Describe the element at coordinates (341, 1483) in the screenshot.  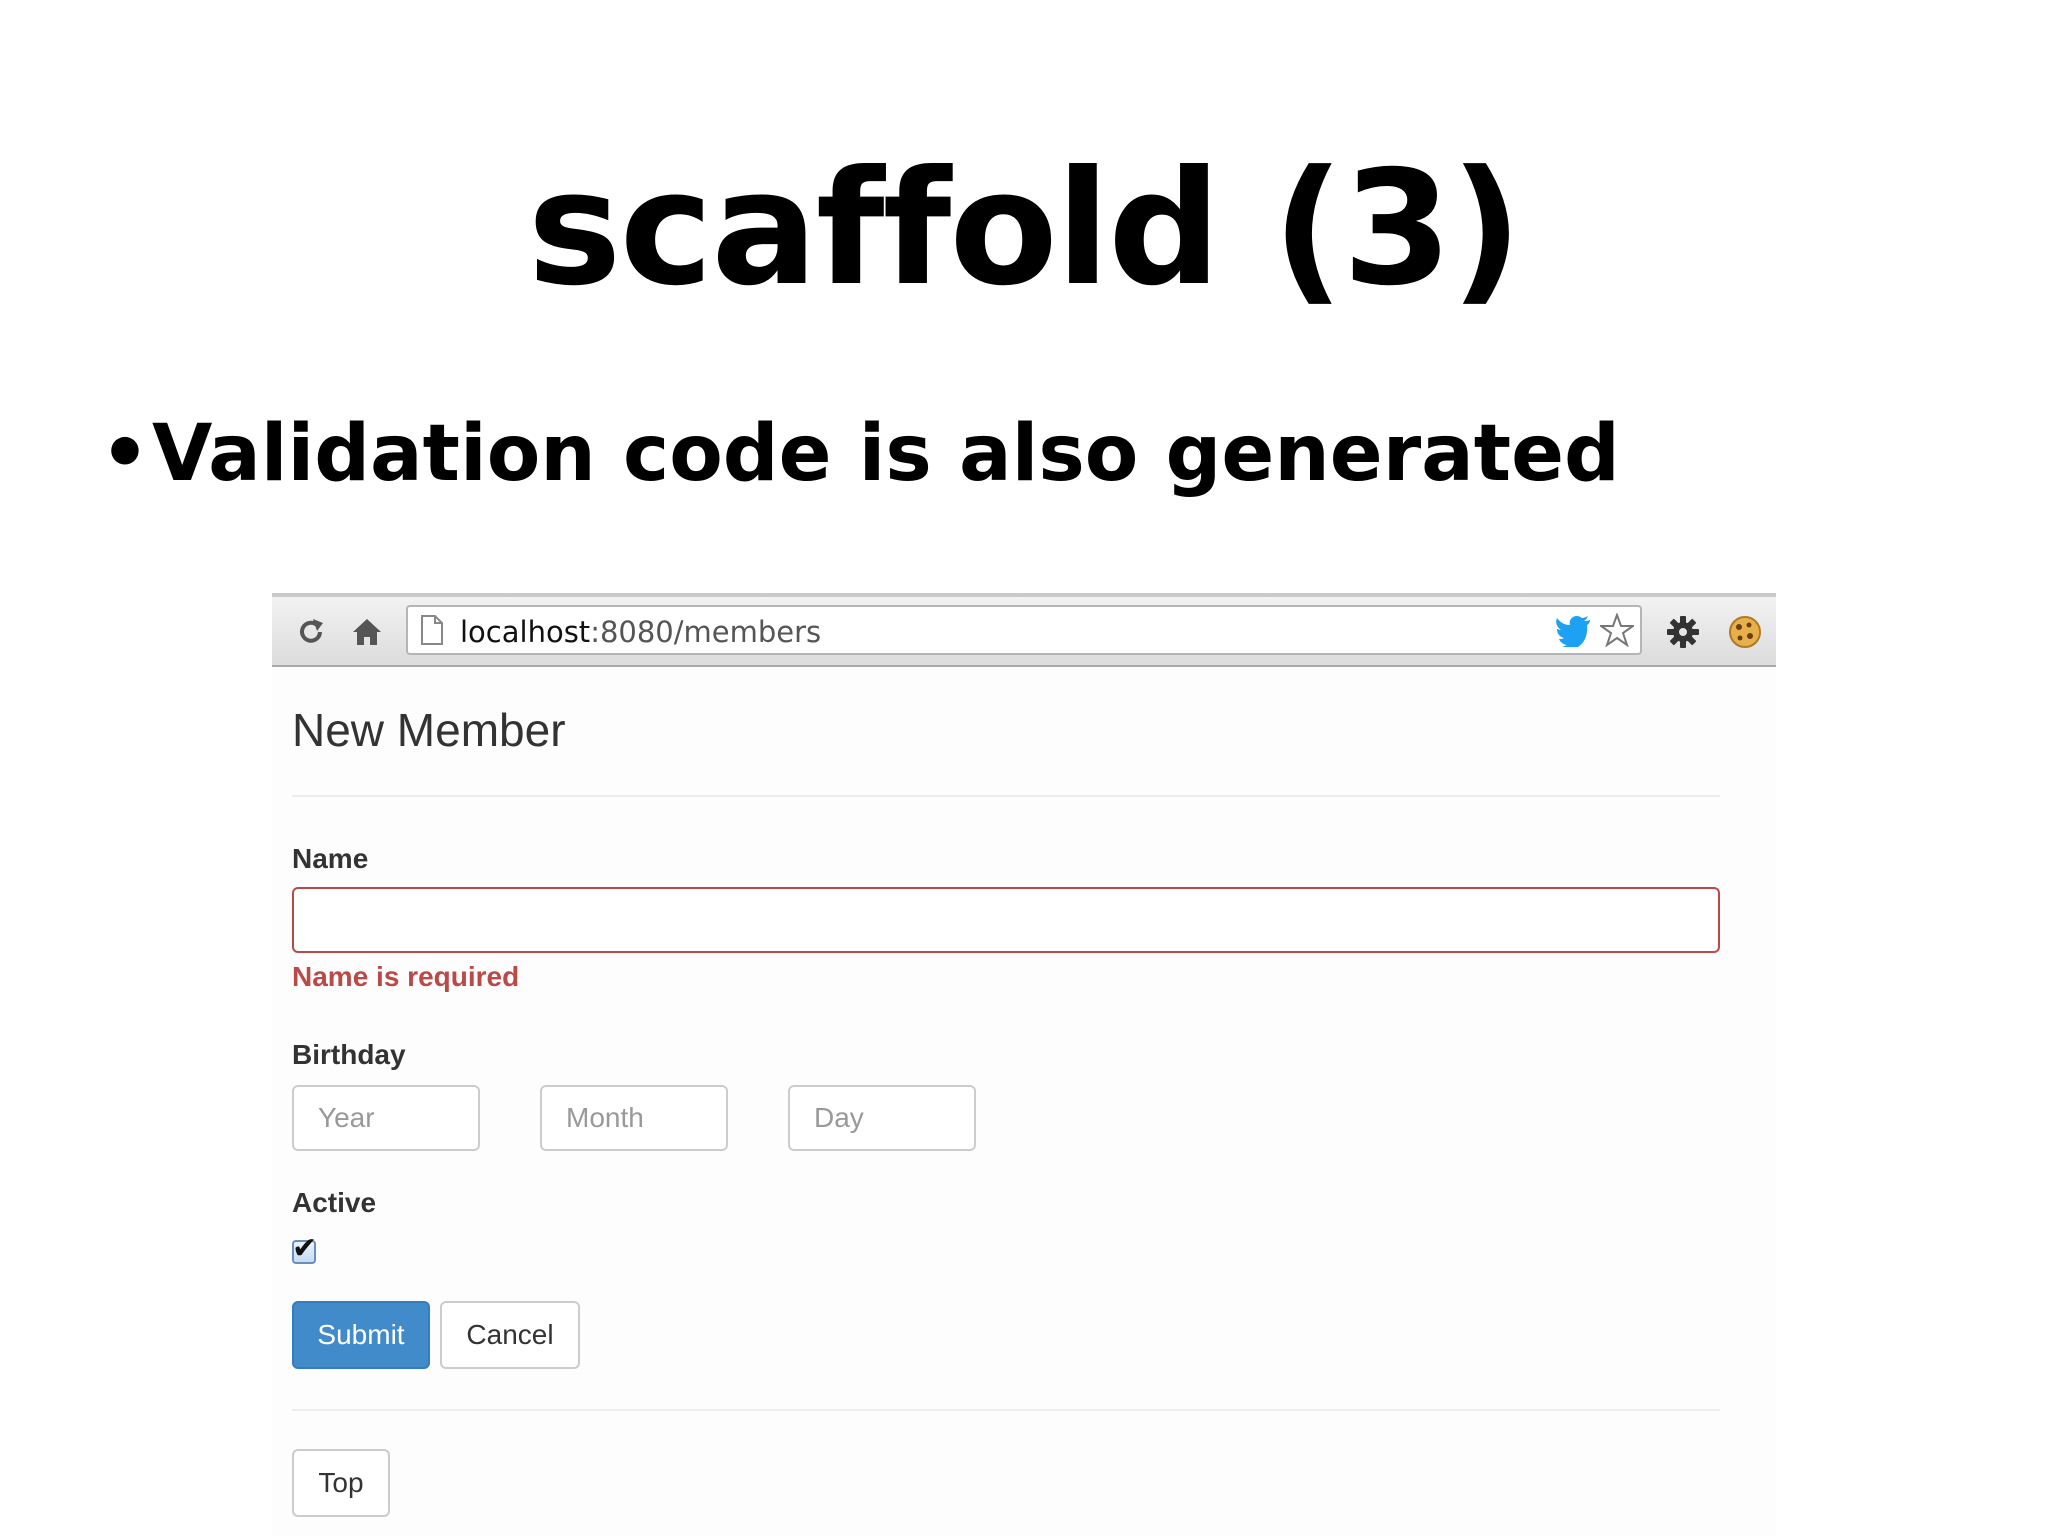
I see `top-button: Top` at that location.